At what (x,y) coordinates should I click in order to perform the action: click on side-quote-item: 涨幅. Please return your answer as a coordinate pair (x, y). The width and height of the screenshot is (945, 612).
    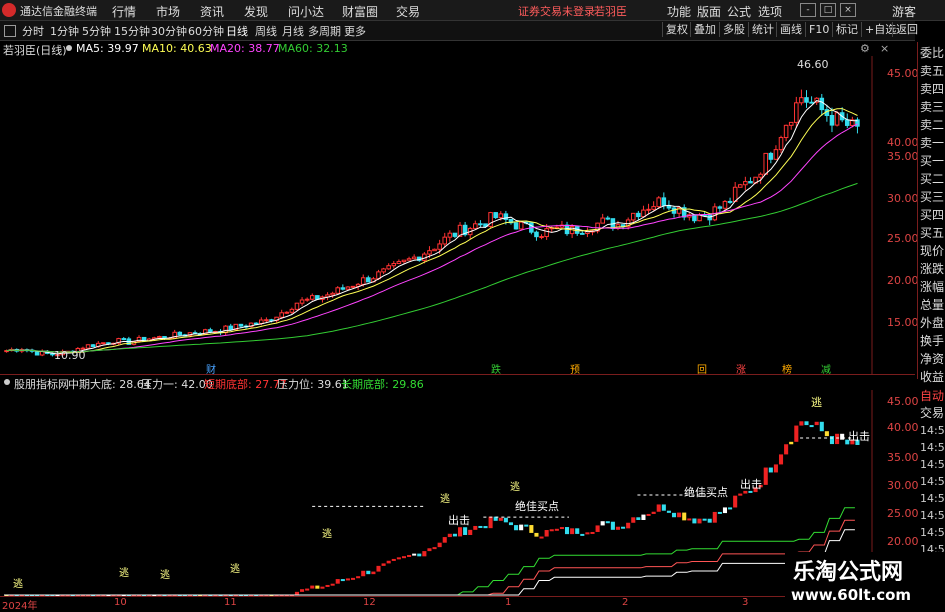
    Looking at the image, I should click on (932, 286).